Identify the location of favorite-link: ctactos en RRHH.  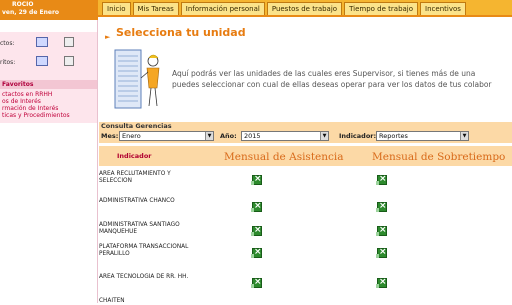
(48, 94).